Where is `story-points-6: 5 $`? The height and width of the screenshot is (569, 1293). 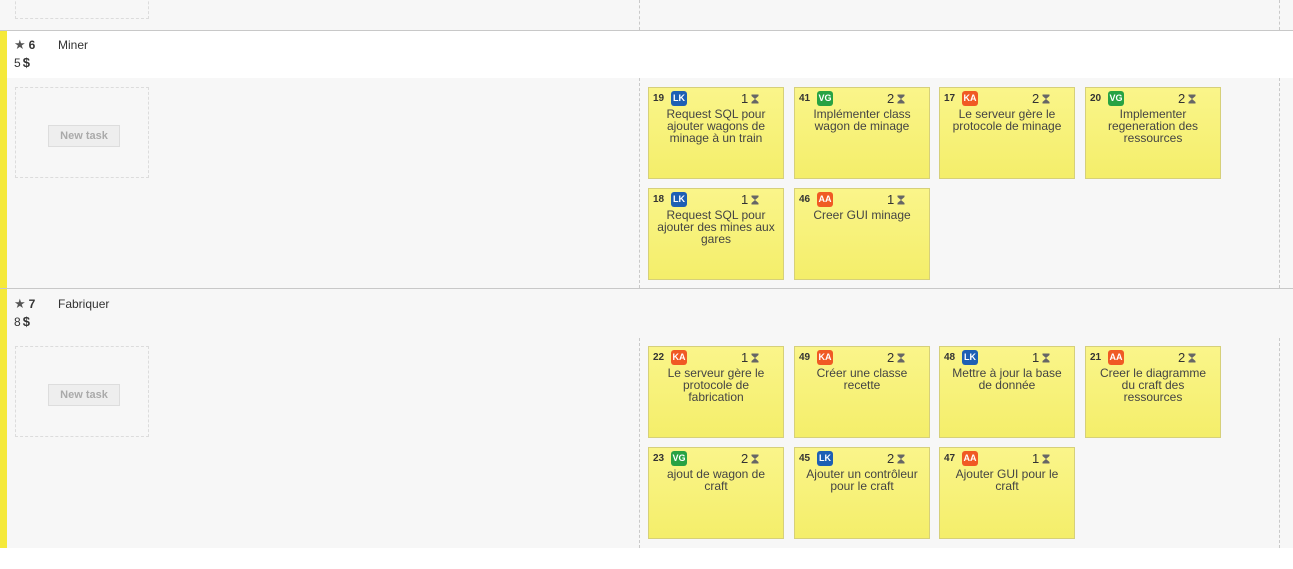
story-points-6: 5 $ is located at coordinates (22, 62).